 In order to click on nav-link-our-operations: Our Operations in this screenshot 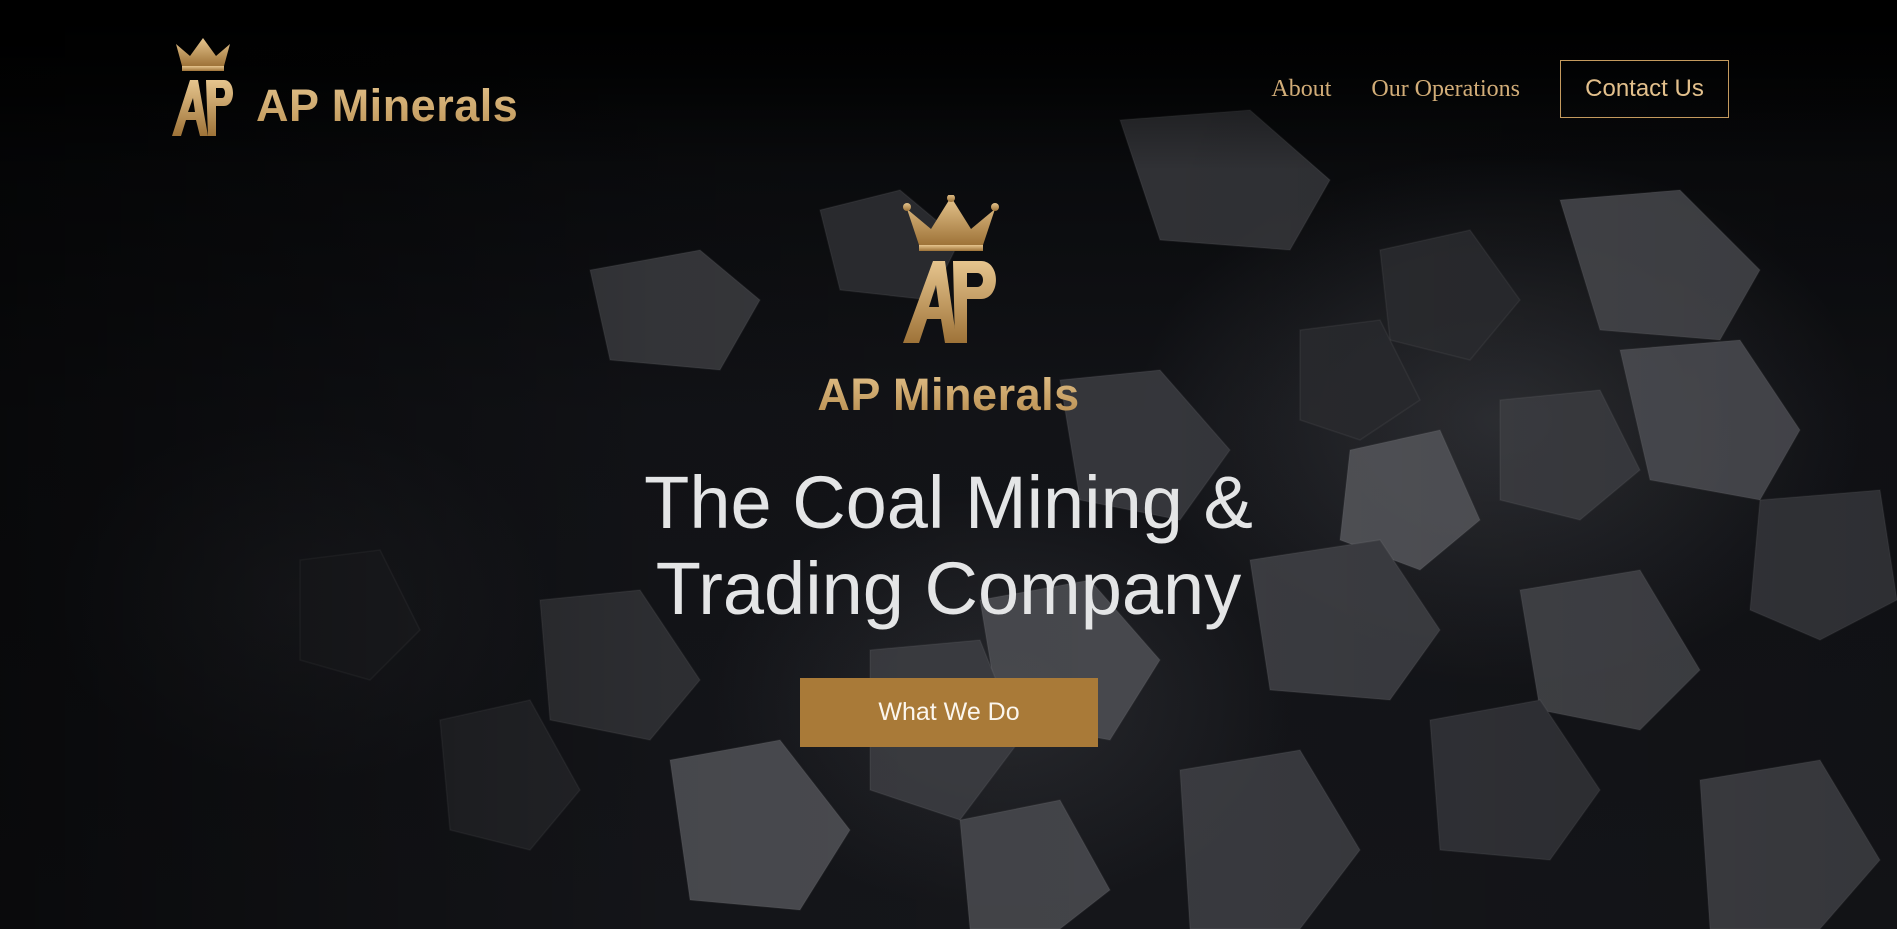, I will do `click(1445, 89)`.